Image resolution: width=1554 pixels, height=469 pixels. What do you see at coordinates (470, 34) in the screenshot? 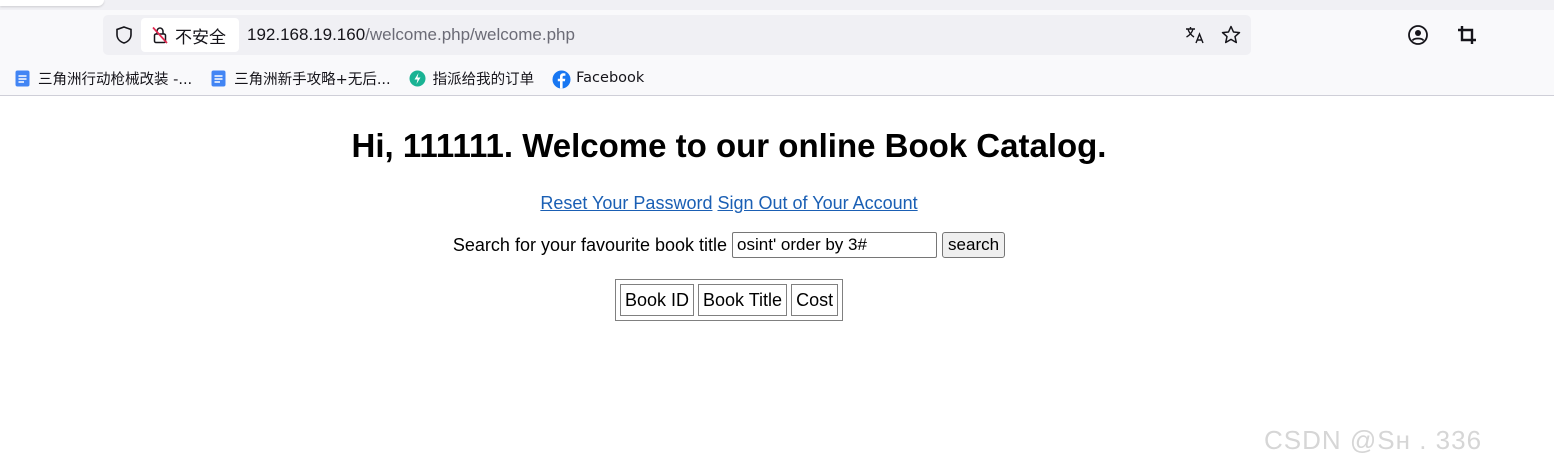
I see `url-path: /welcome.php/welcome.php` at bounding box center [470, 34].